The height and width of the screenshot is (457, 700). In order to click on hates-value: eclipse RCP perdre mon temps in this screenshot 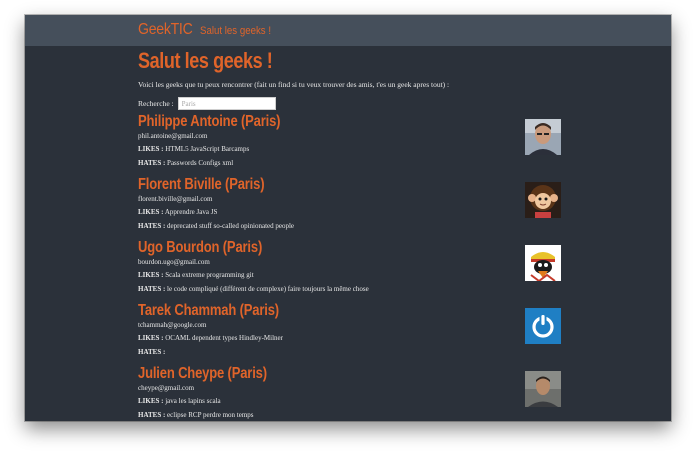, I will do `click(210, 415)`.